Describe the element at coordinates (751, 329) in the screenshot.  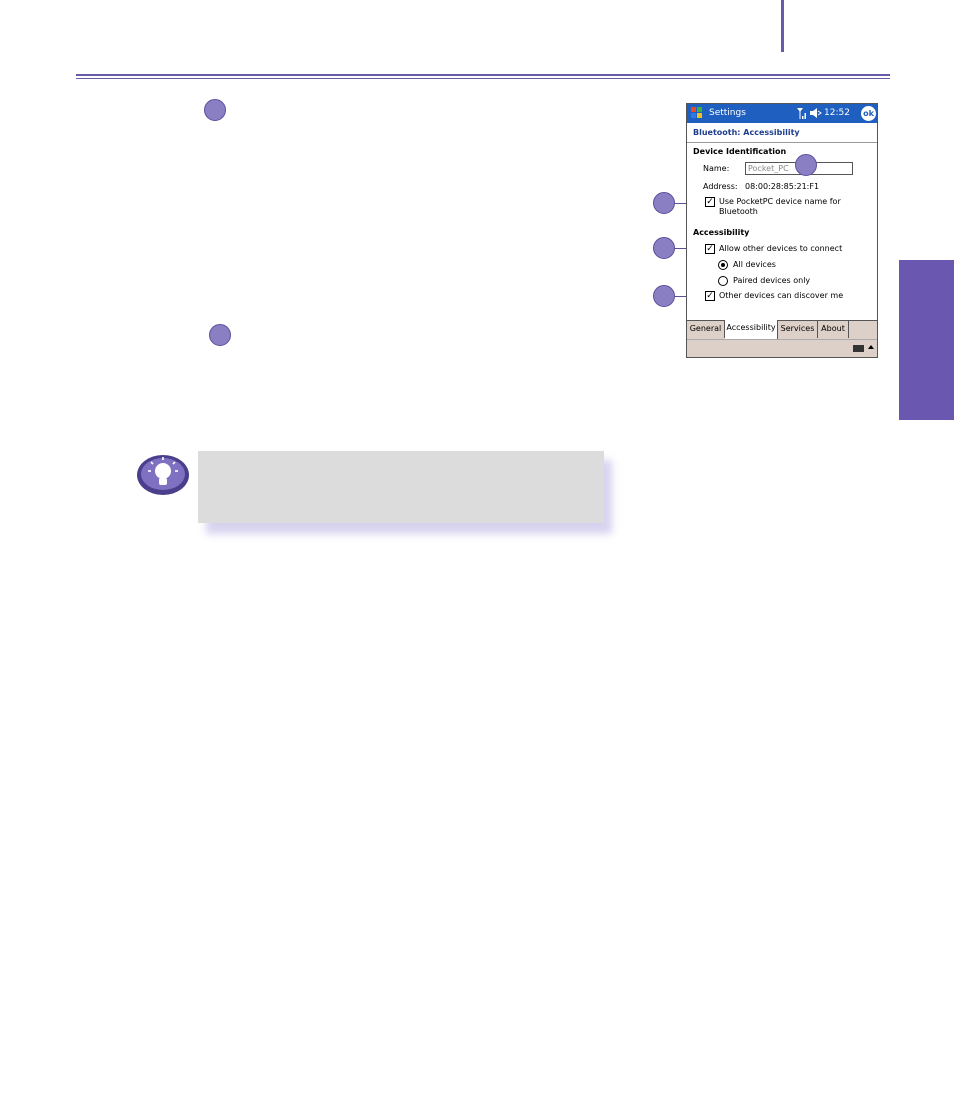
I see `tab-accessibility: Accessibility` at that location.